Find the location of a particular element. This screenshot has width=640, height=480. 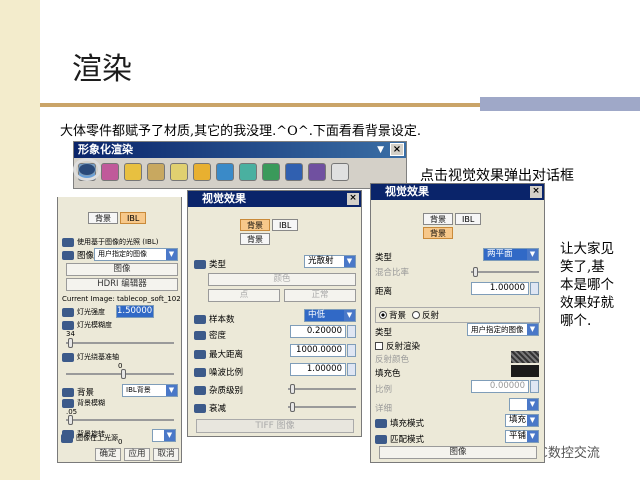

apply-button: 应用 is located at coordinates (137, 454).